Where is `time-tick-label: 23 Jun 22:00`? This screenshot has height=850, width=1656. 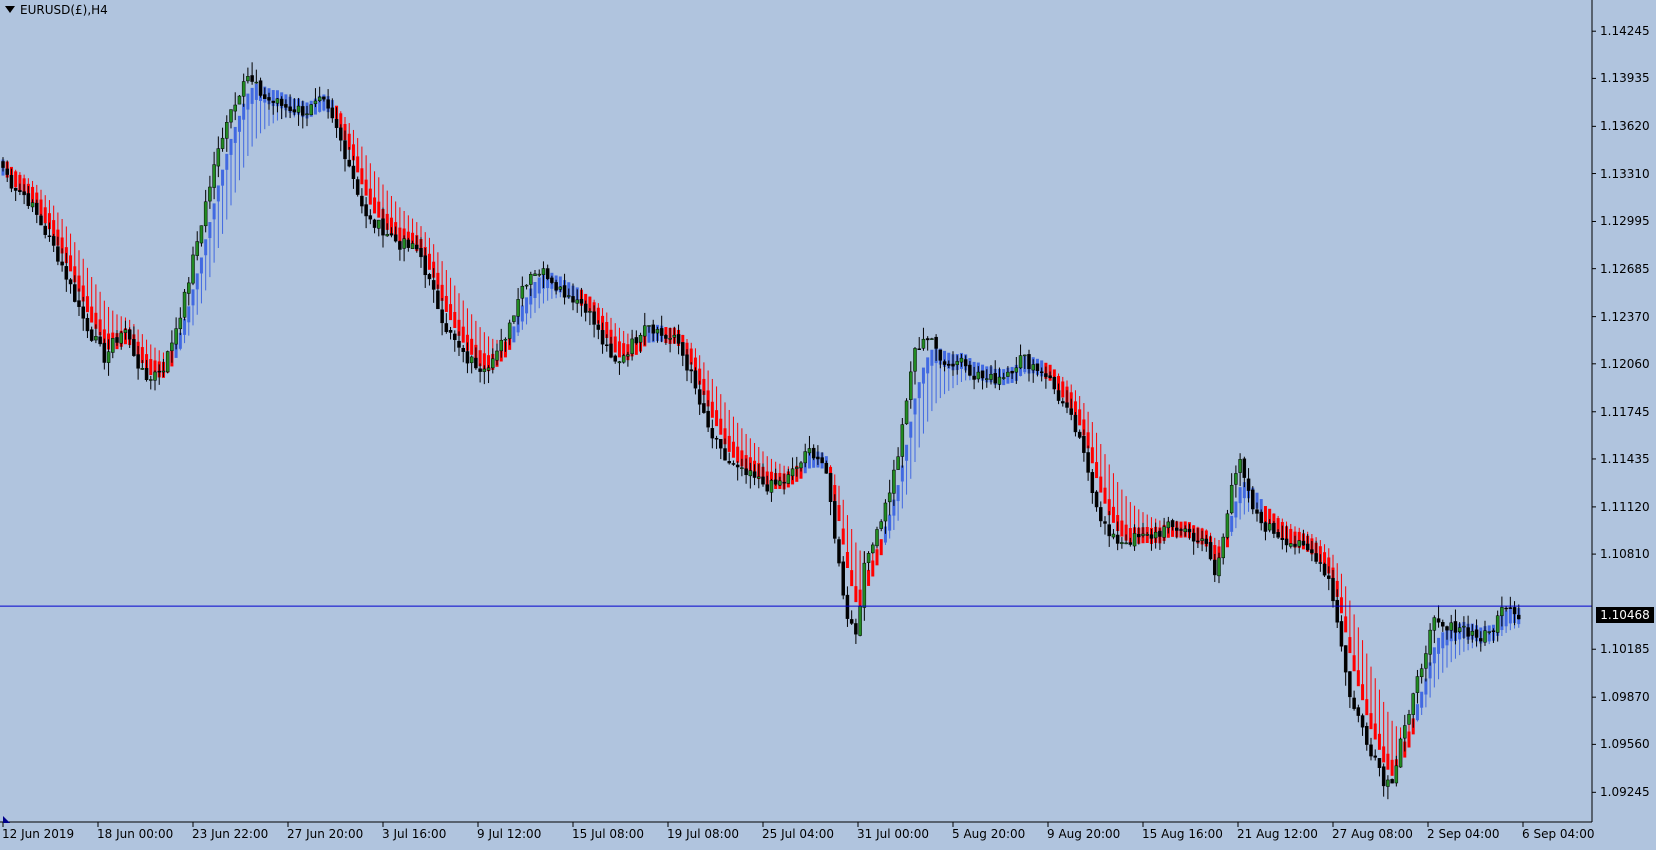
time-tick-label: 23 Jun 22:00 is located at coordinates (230, 834).